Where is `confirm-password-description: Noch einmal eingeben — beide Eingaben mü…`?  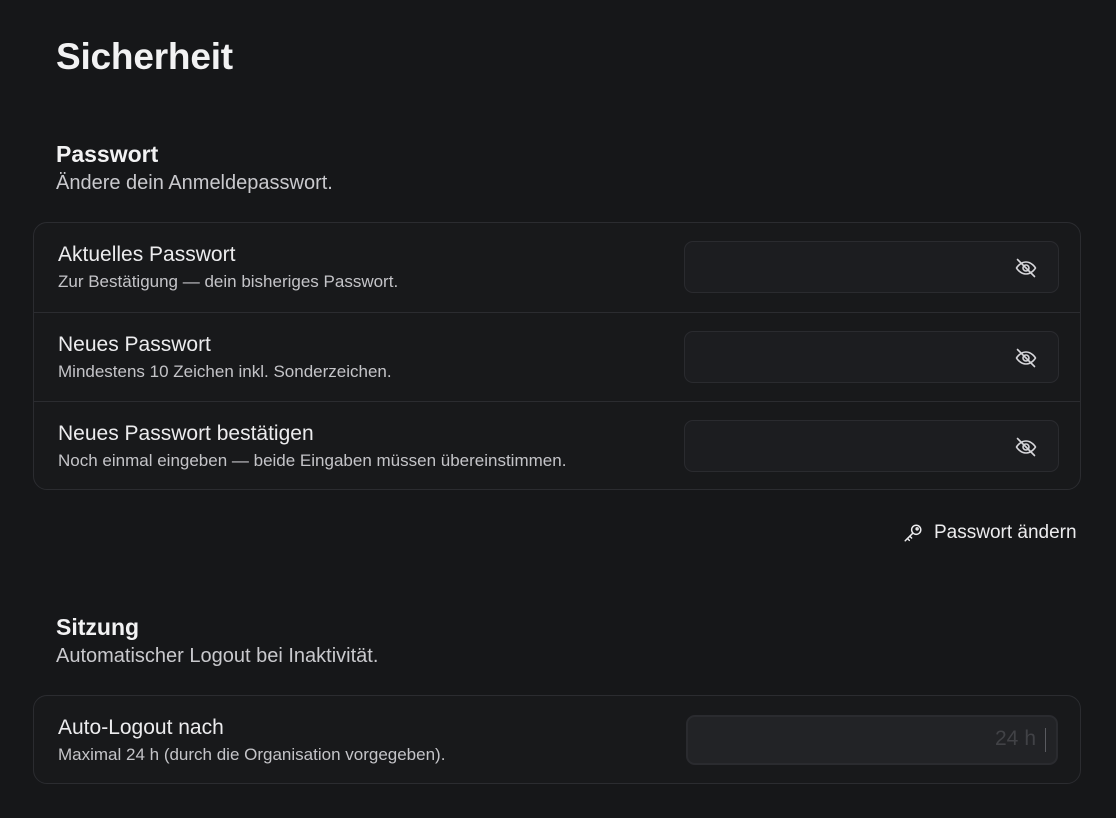 confirm-password-description: Noch einmal eingeben — beide Eingaben mü… is located at coordinates (312, 460).